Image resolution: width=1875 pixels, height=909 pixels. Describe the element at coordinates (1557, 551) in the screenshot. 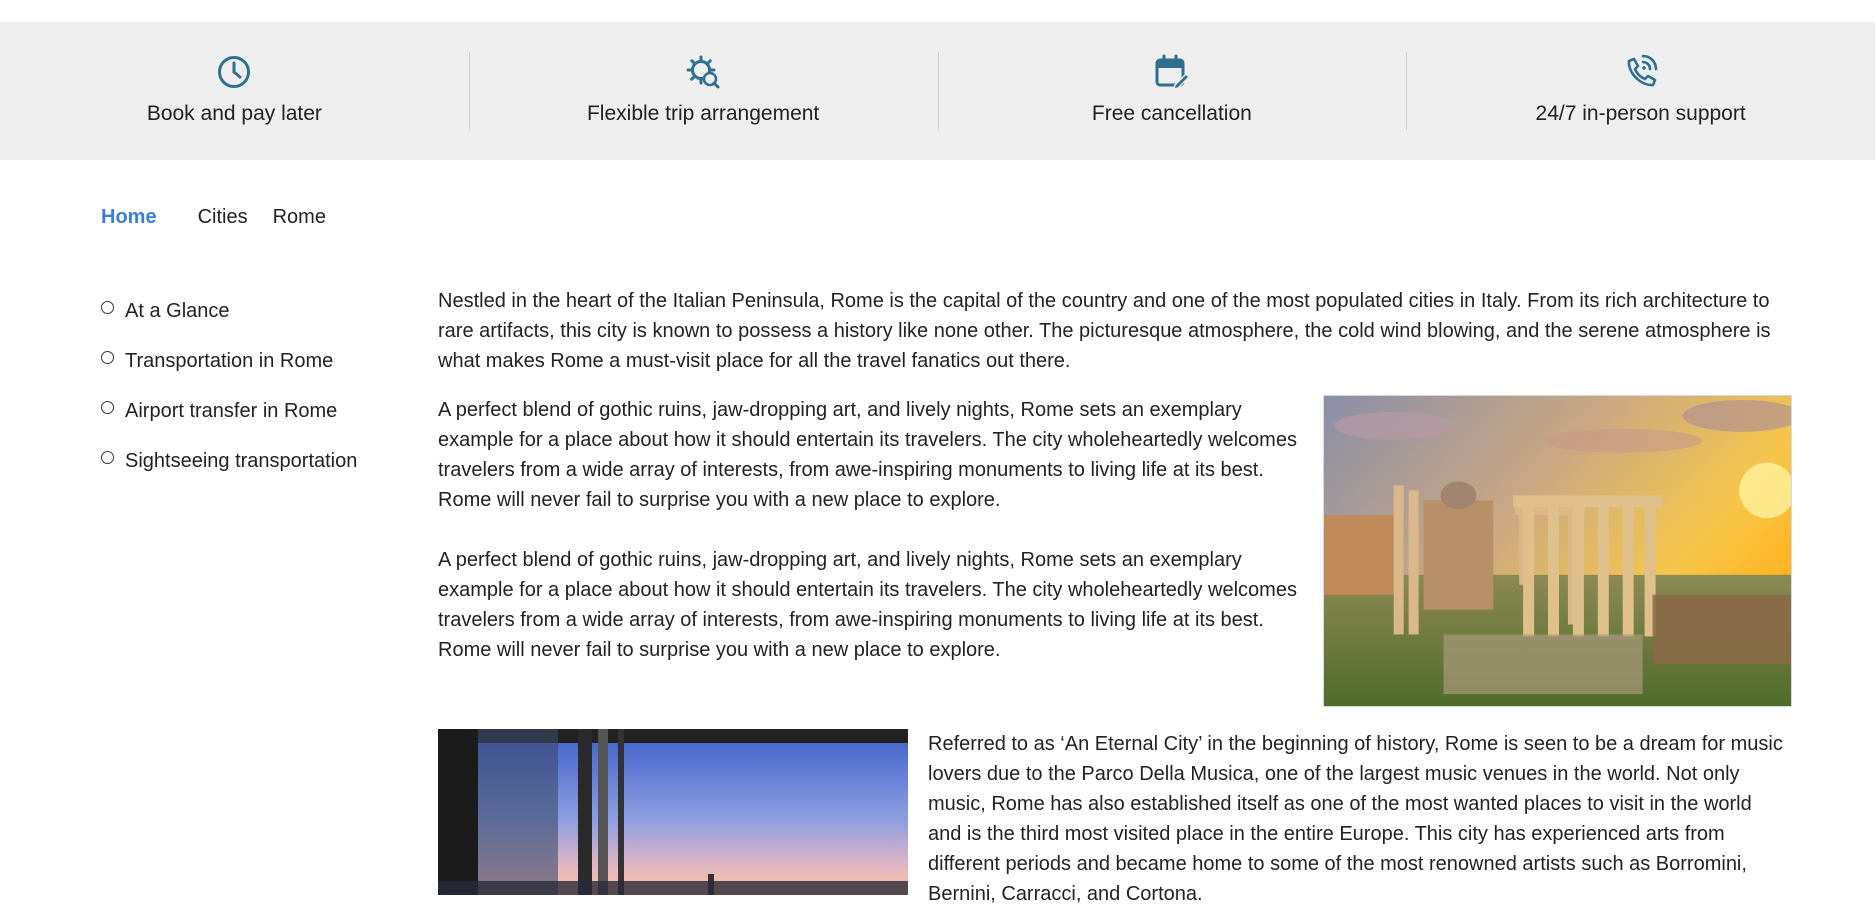

I see `roman-forum-image` at that location.